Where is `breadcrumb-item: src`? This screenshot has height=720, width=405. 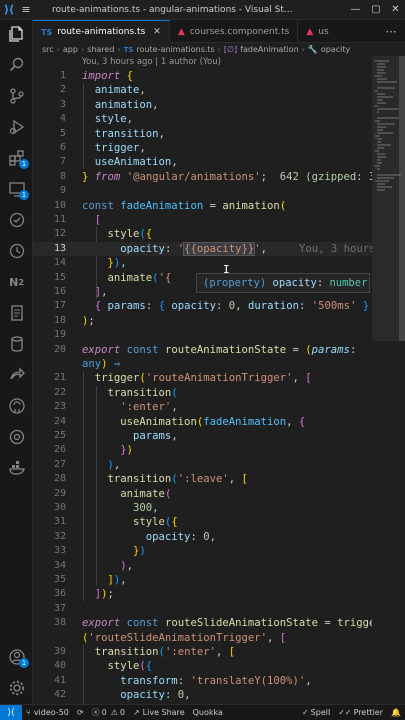 breadcrumb-item: src is located at coordinates (48, 49).